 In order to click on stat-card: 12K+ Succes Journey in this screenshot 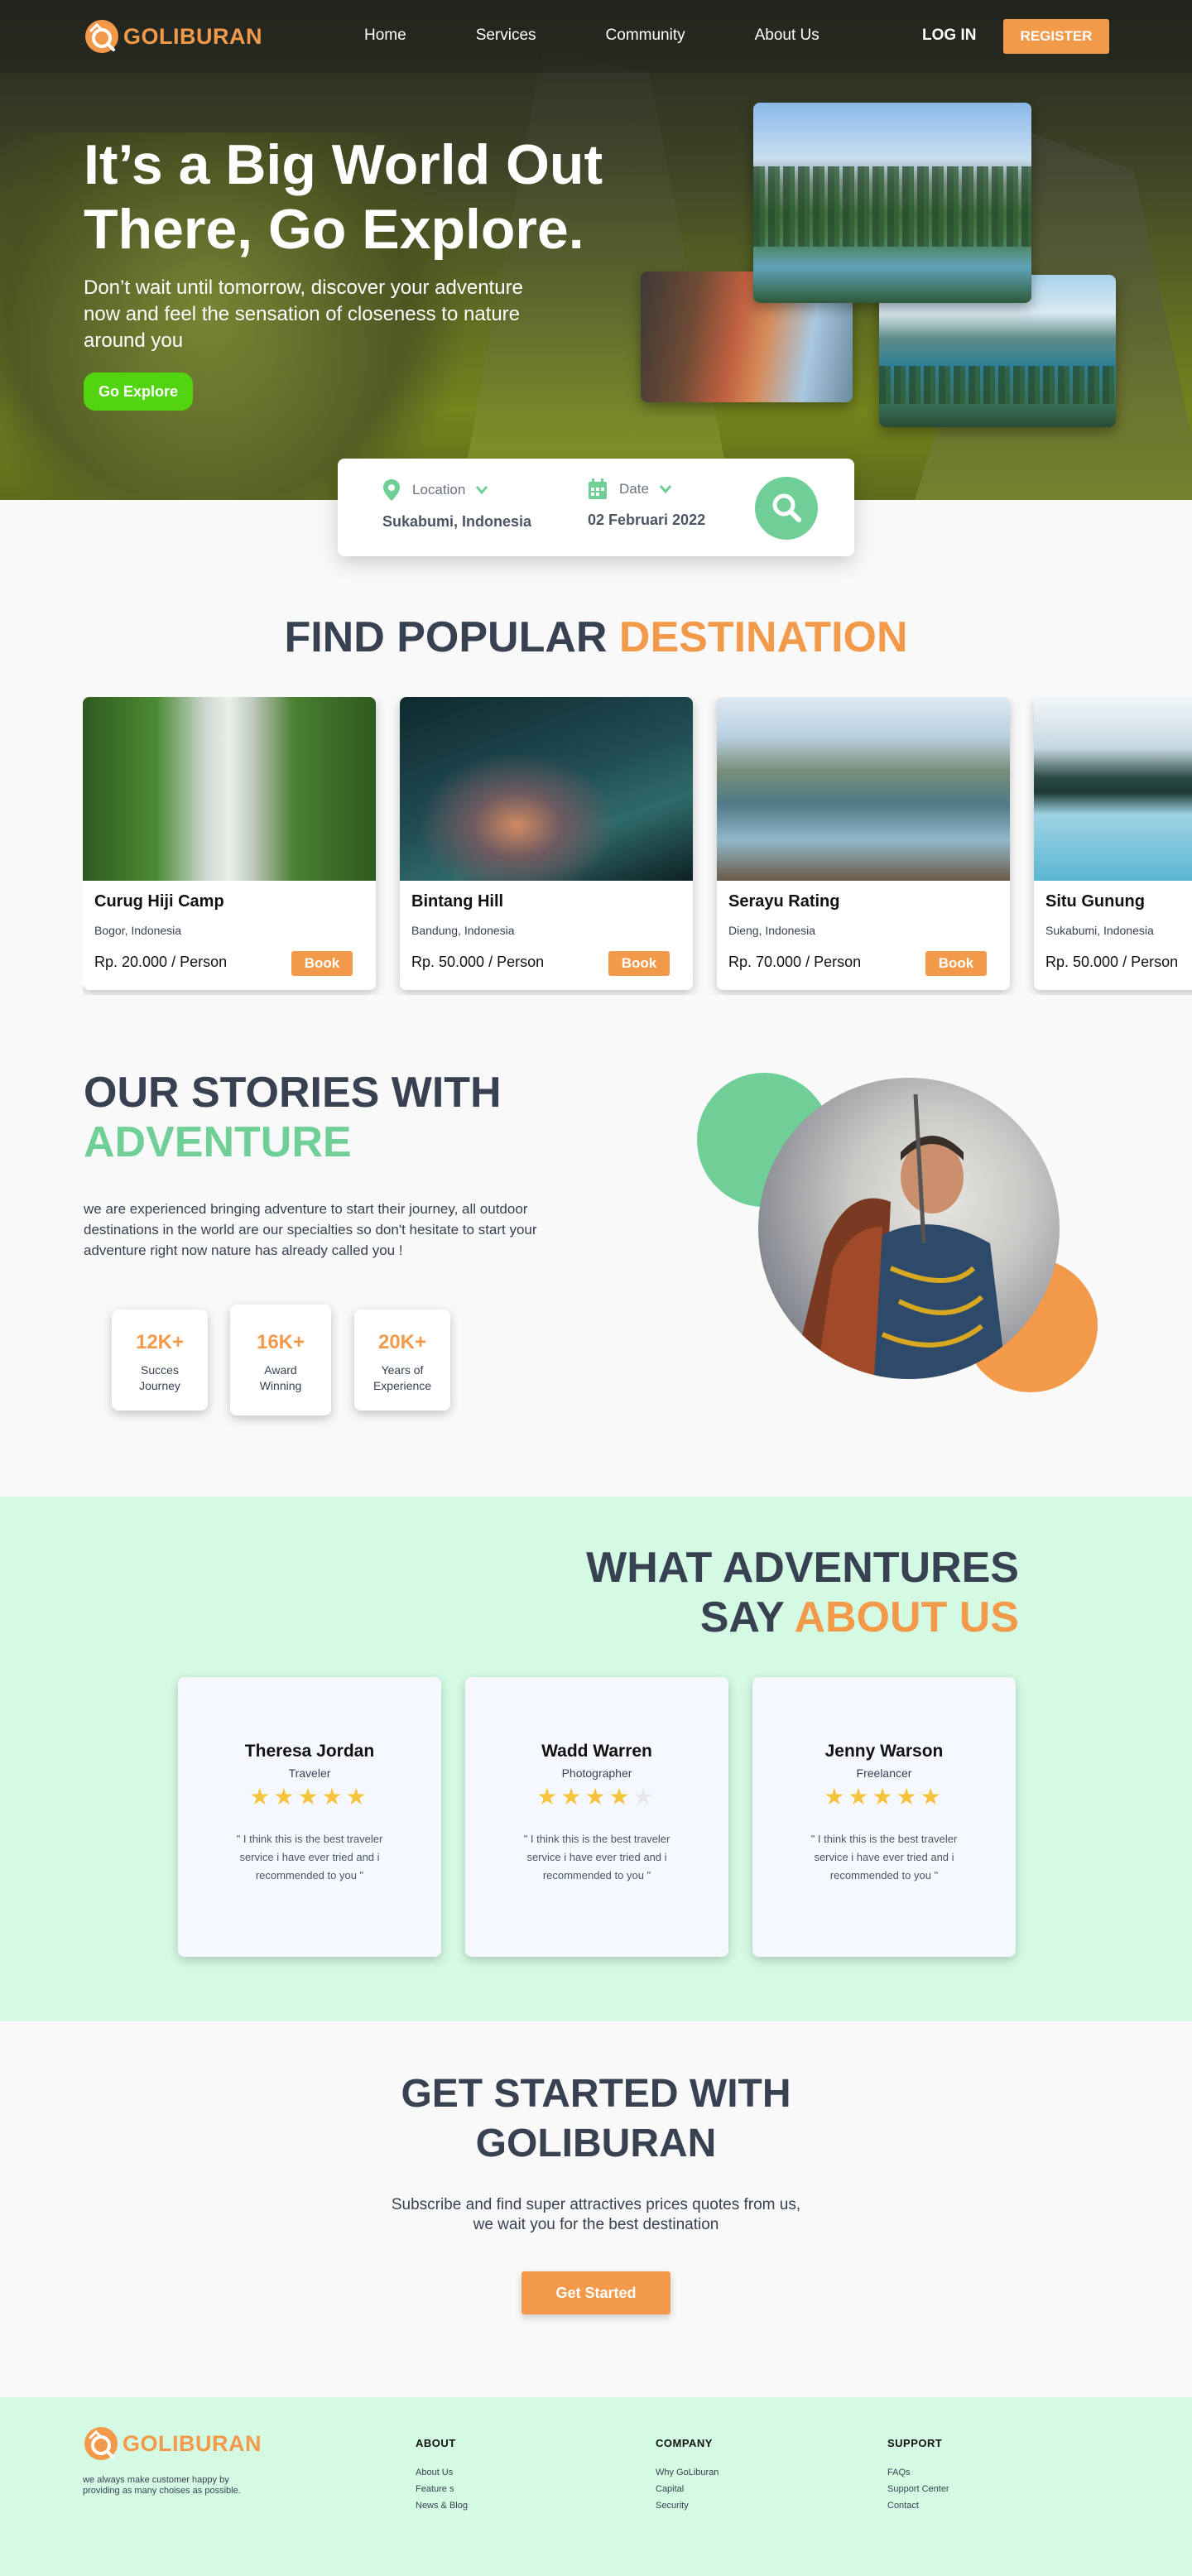, I will do `click(160, 1360)`.